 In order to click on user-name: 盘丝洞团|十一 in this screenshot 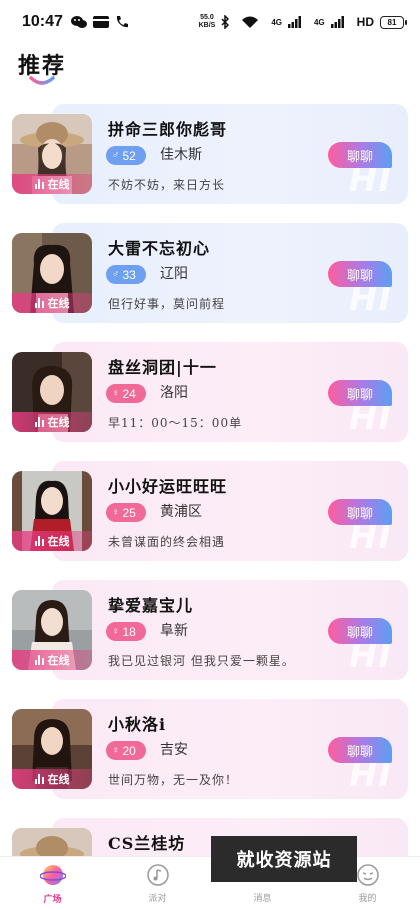, I will do `click(162, 367)`.